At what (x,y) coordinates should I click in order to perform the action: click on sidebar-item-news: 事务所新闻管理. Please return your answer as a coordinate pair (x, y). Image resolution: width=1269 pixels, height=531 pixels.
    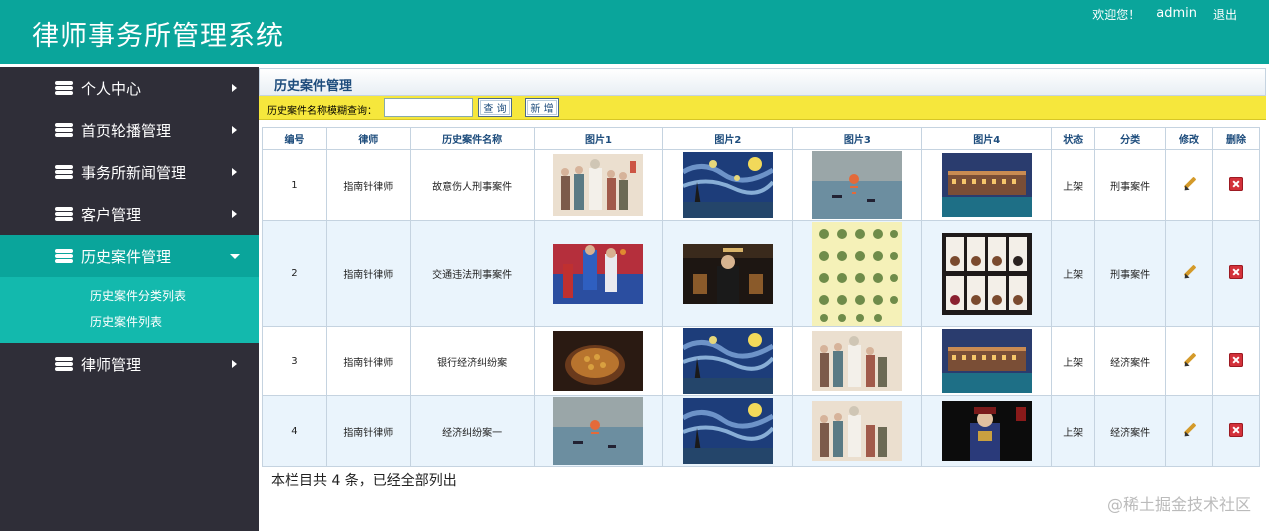
    Looking at the image, I should click on (129, 172).